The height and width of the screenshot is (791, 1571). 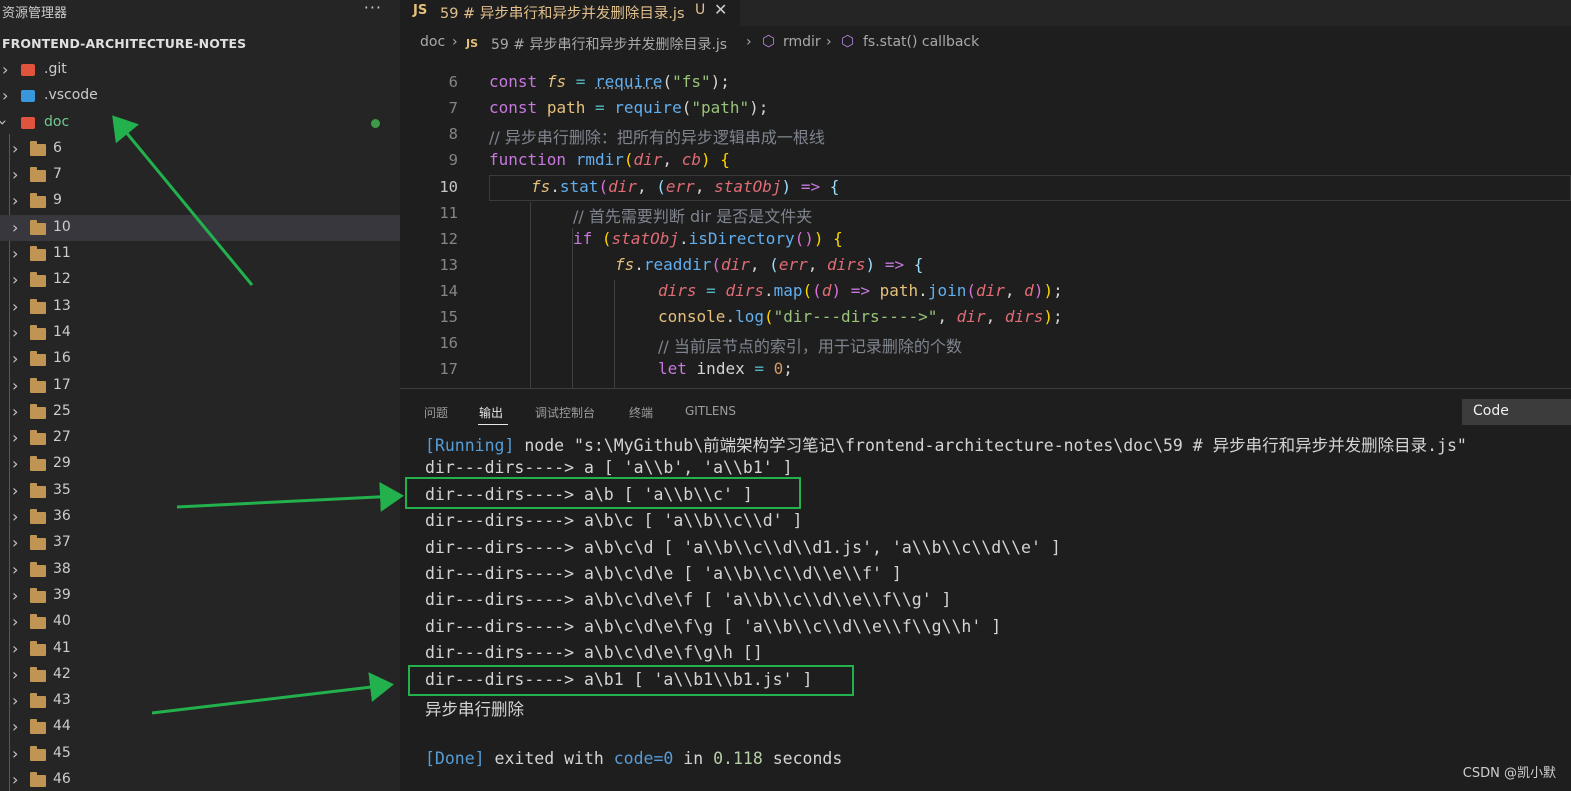 What do you see at coordinates (62, 594) in the screenshot?
I see `tree-item-label: 39` at bounding box center [62, 594].